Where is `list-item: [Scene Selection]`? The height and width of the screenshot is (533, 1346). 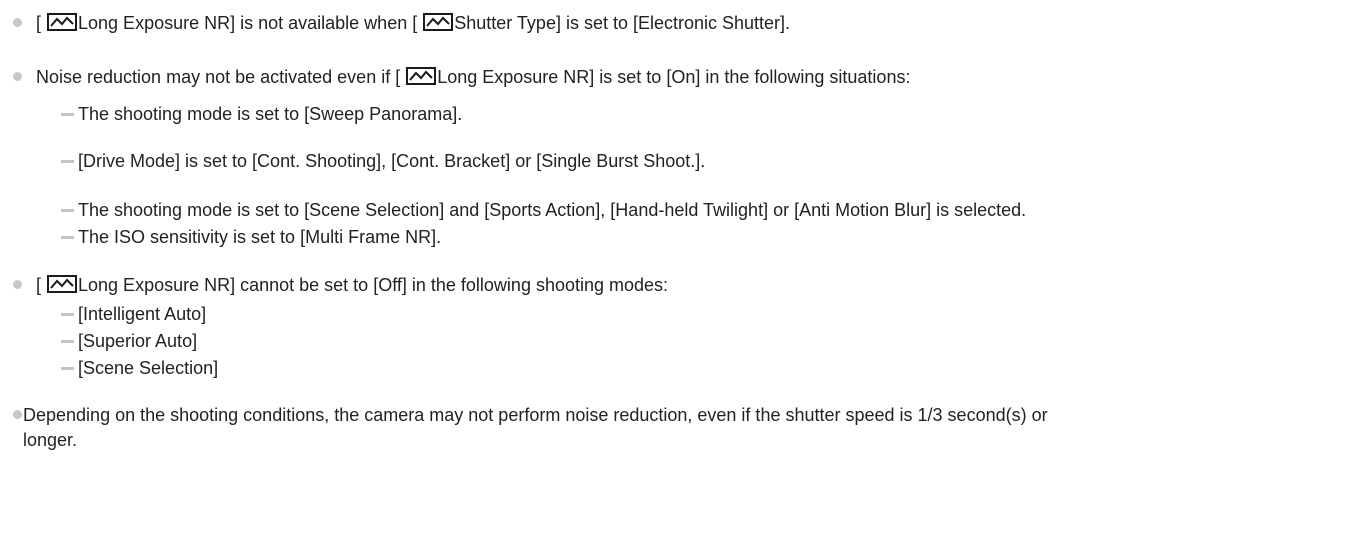
list-item: [Scene Selection] is located at coordinates (139, 368).